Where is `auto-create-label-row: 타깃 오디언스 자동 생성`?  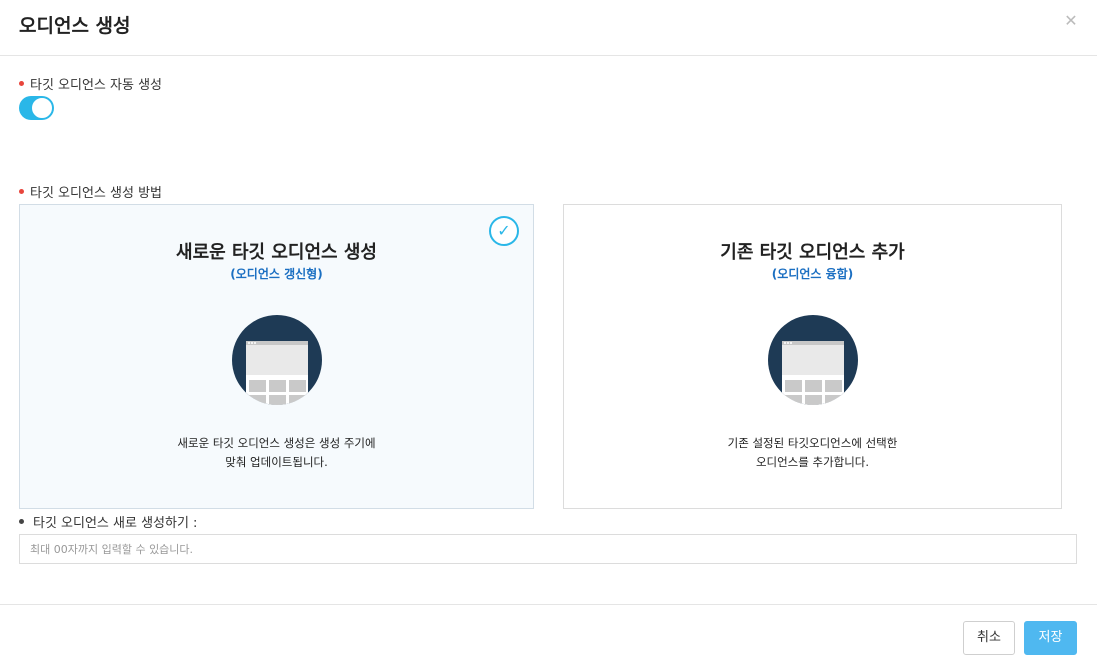
auto-create-label-row: 타깃 오디언스 자동 생성 is located at coordinates (90, 83).